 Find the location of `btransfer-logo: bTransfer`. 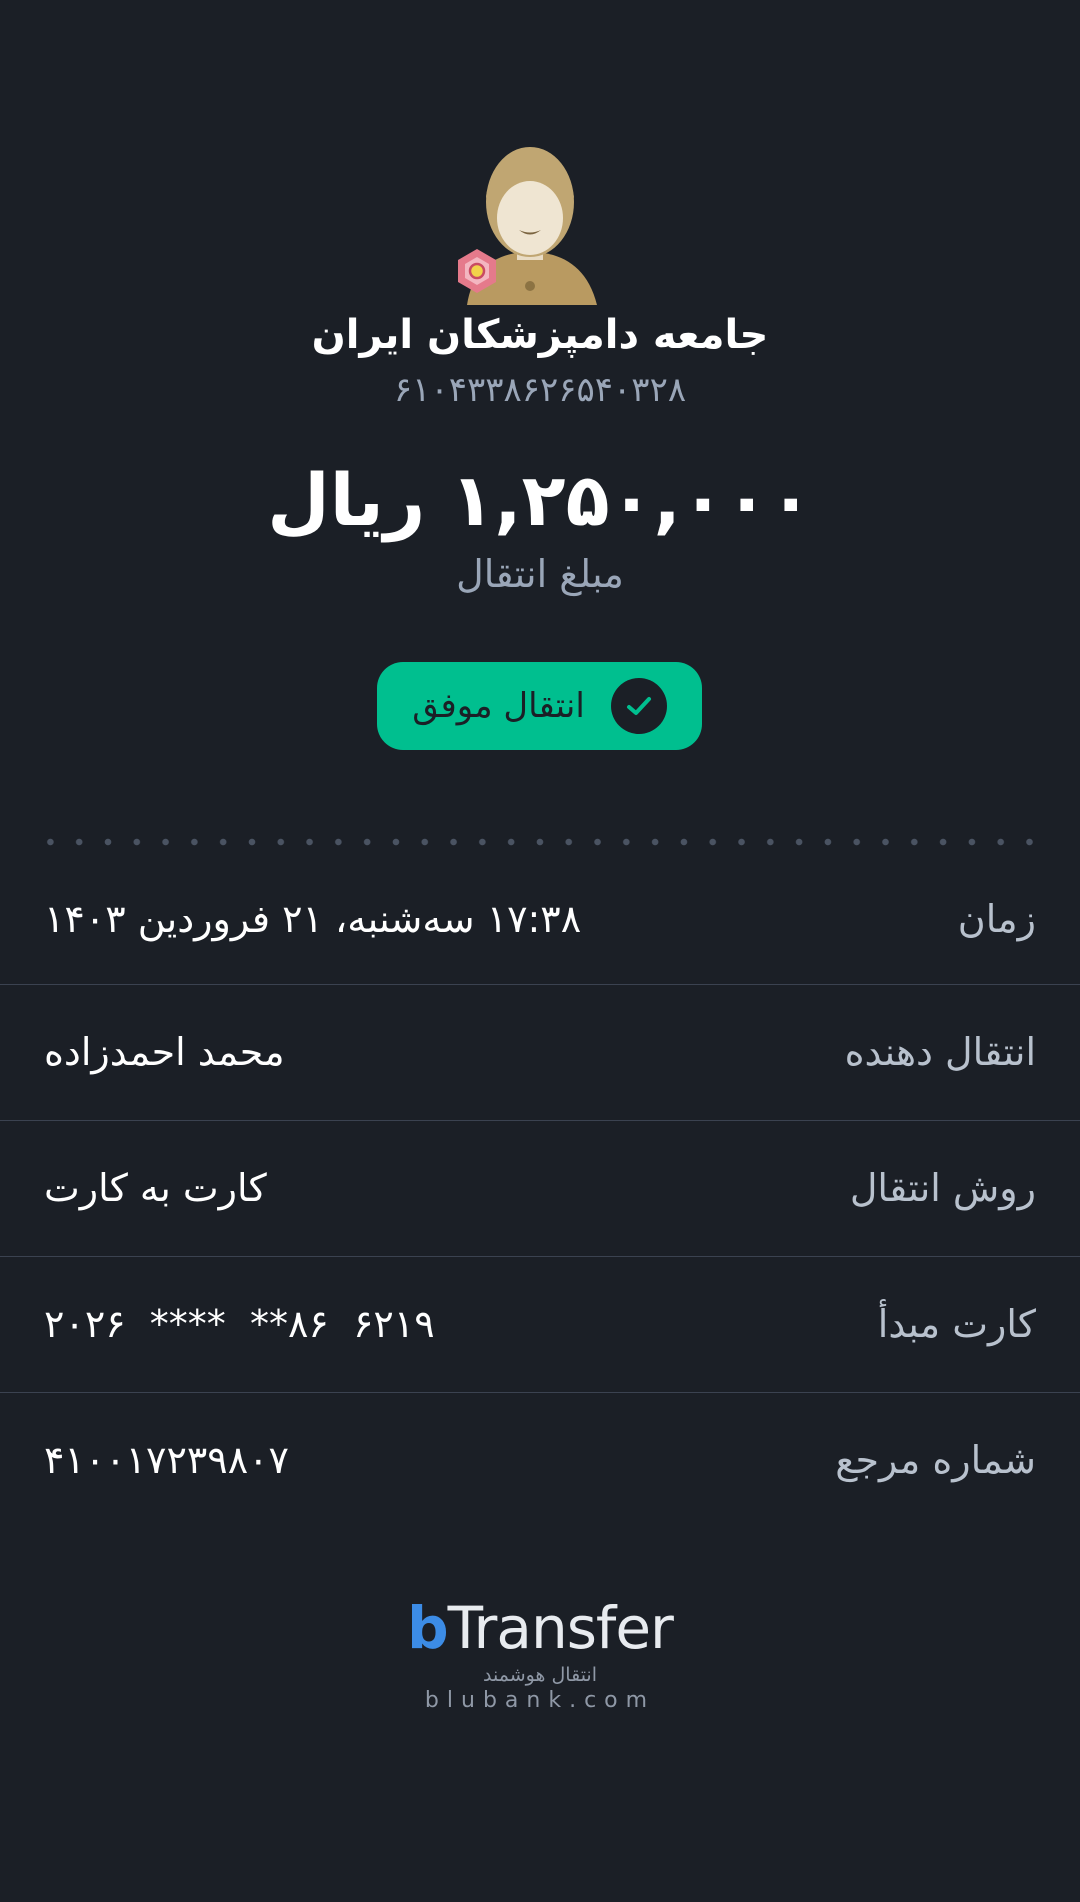

btransfer-logo: bTransfer is located at coordinates (540, 1628).